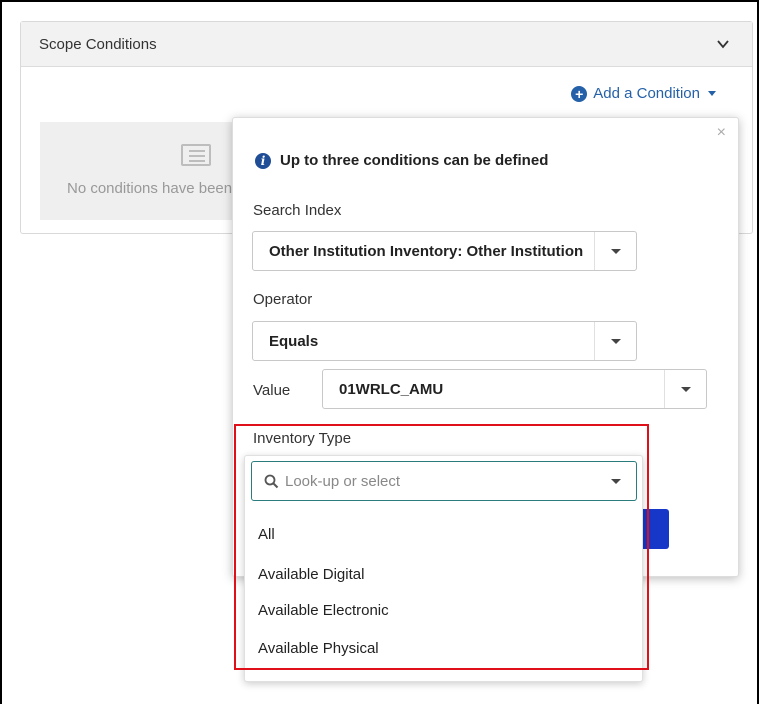 The width and height of the screenshot is (759, 704). I want to click on list-icon, so click(196, 155).